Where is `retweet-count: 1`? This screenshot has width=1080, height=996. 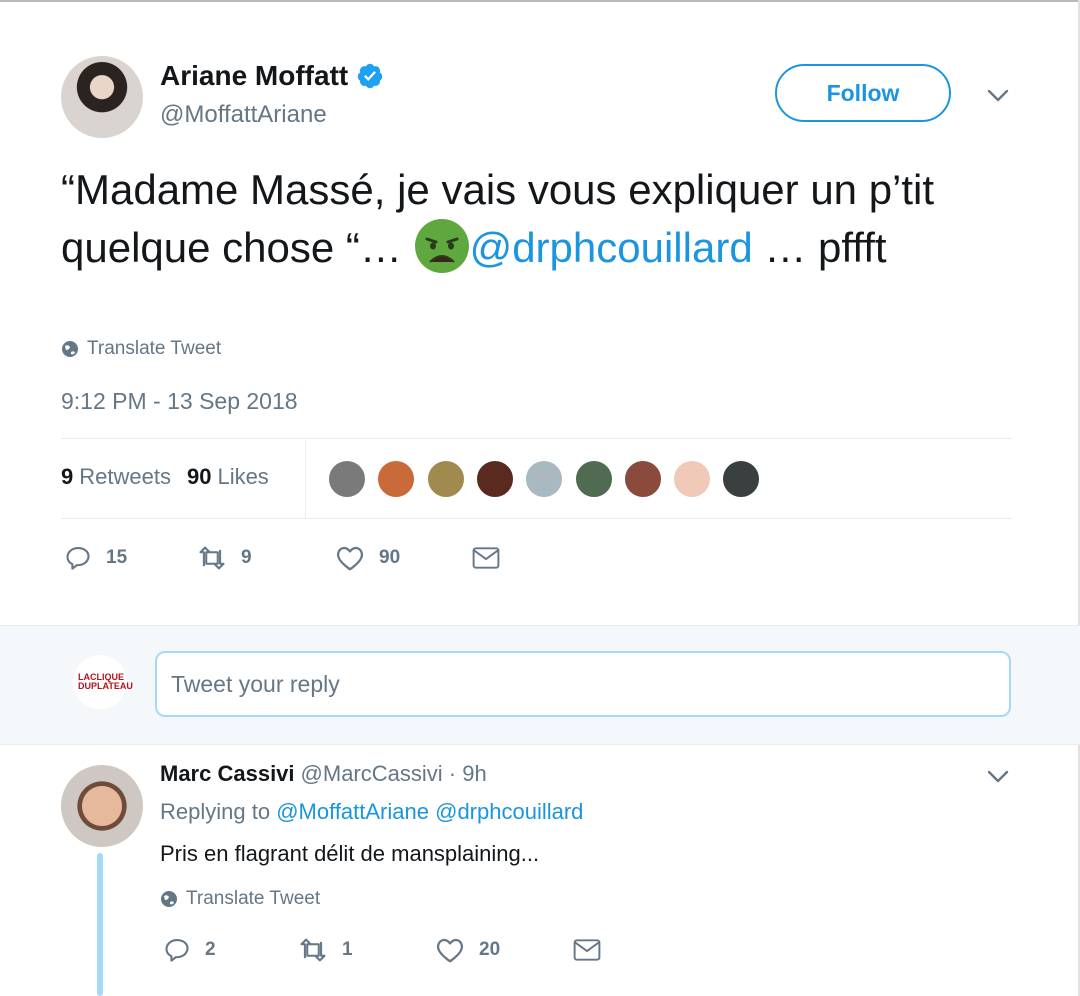 retweet-count: 1 is located at coordinates (347, 949).